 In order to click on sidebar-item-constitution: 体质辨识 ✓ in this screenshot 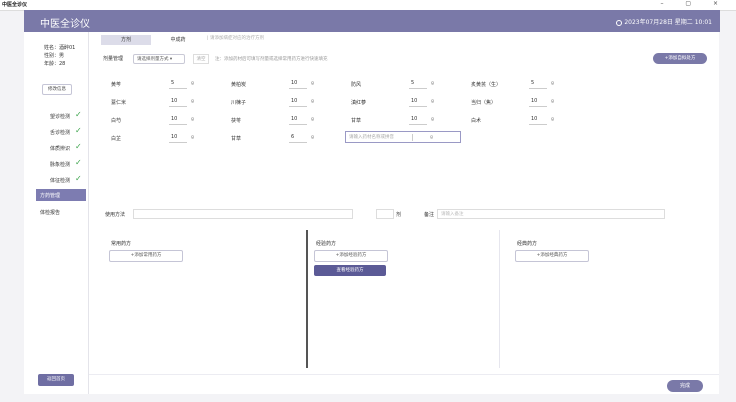, I will do `click(61, 148)`.